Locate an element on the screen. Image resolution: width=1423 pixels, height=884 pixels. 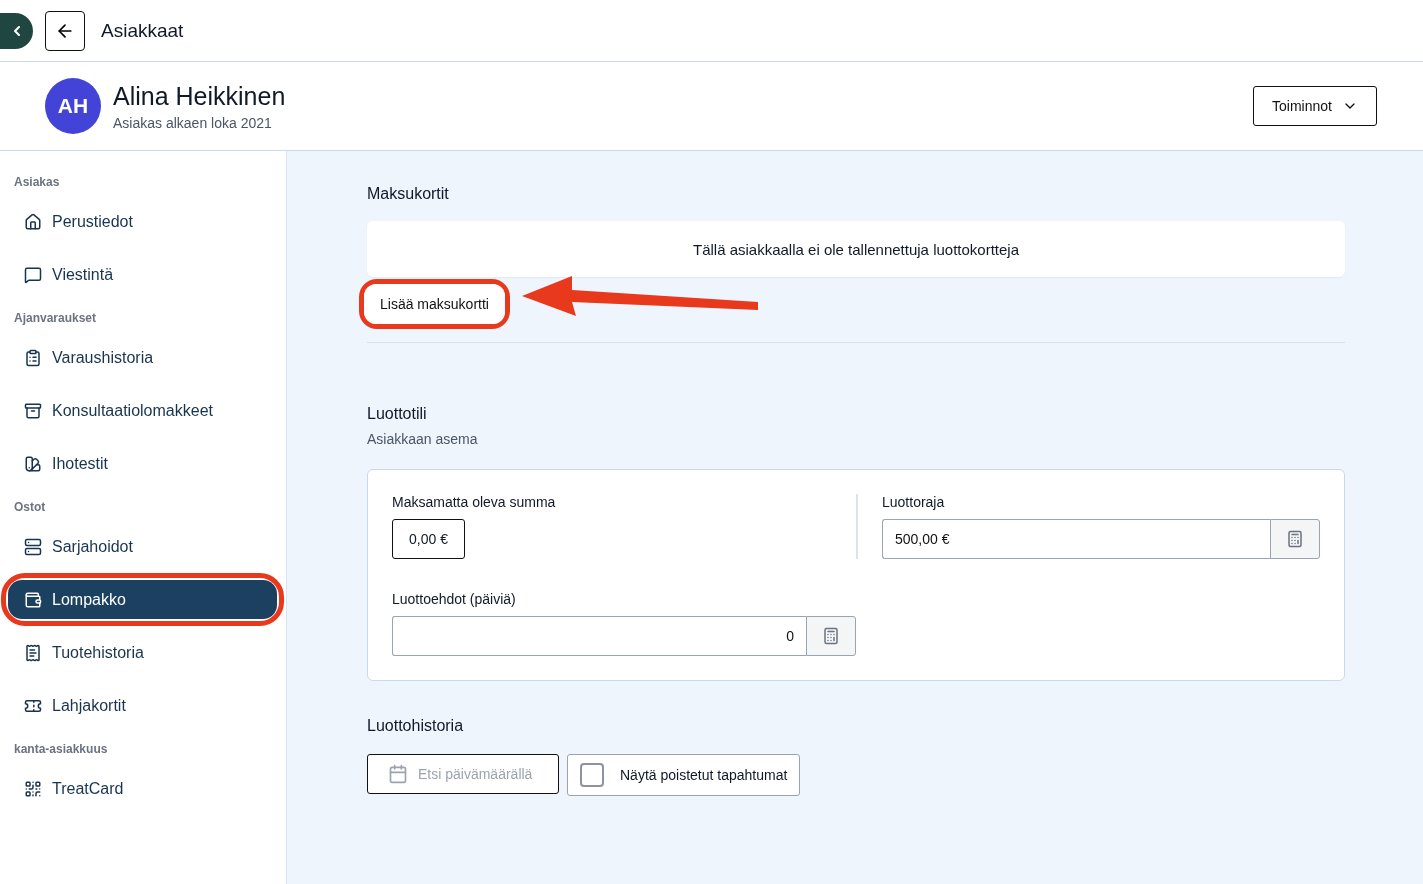
swatch-icon is located at coordinates (33, 463).